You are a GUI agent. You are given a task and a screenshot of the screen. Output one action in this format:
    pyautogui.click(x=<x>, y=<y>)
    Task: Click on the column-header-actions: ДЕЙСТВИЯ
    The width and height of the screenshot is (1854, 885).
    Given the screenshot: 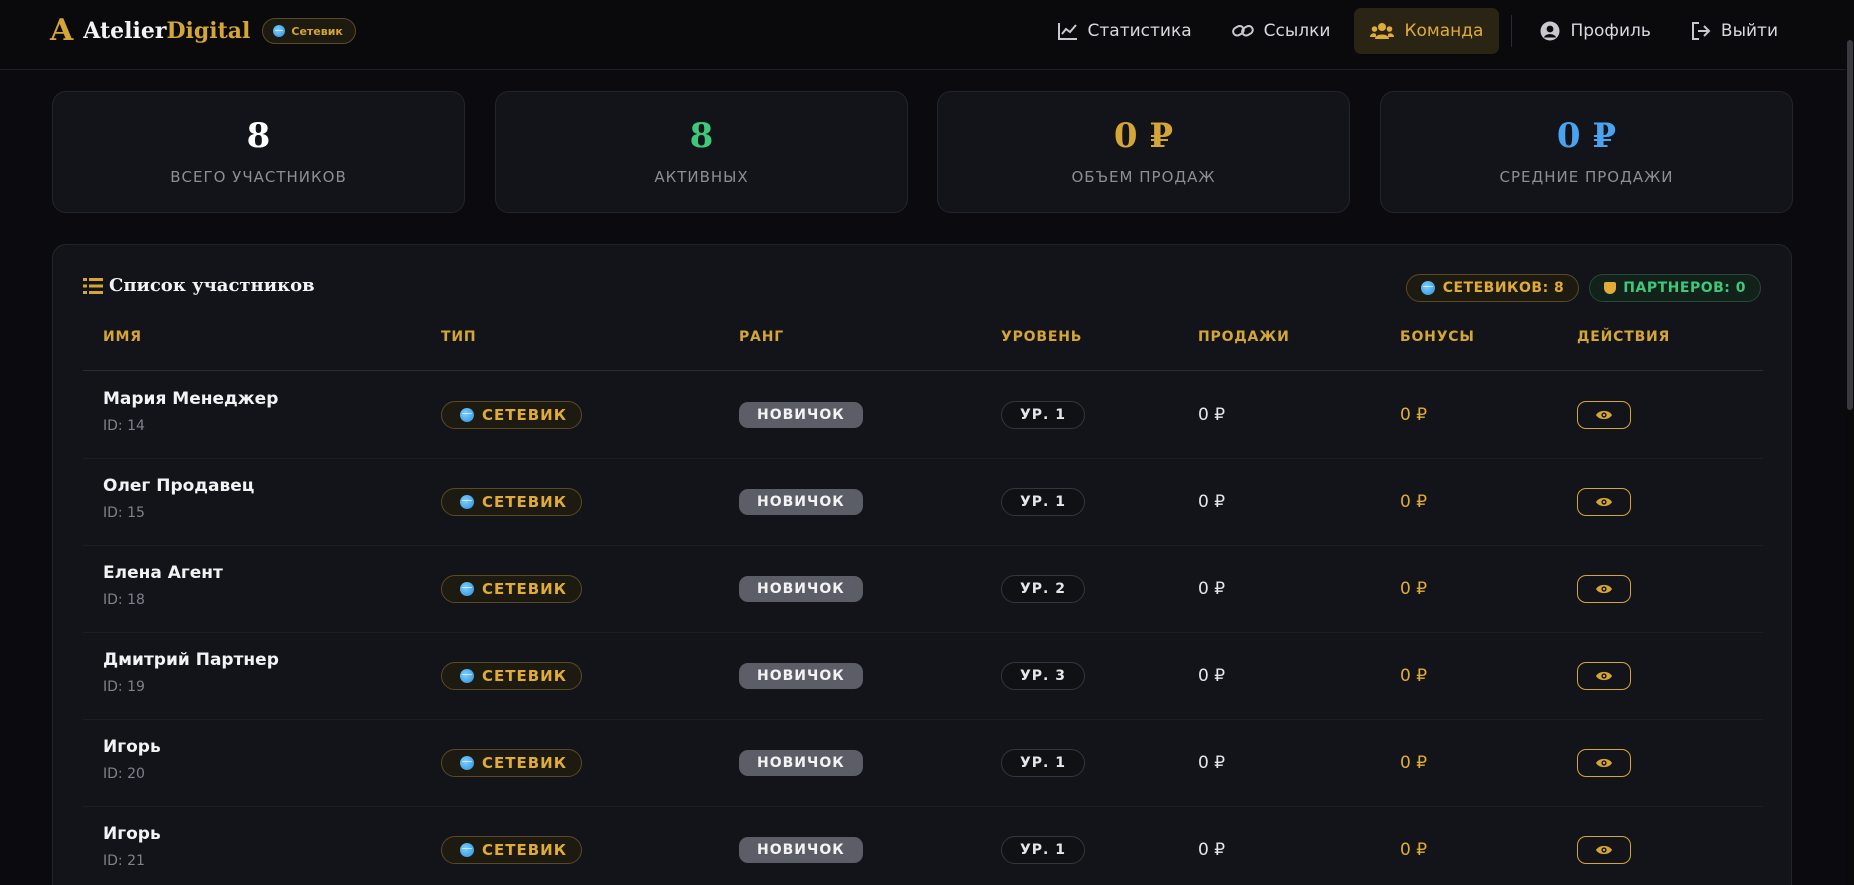 What is the action you would take?
    pyautogui.click(x=1624, y=337)
    